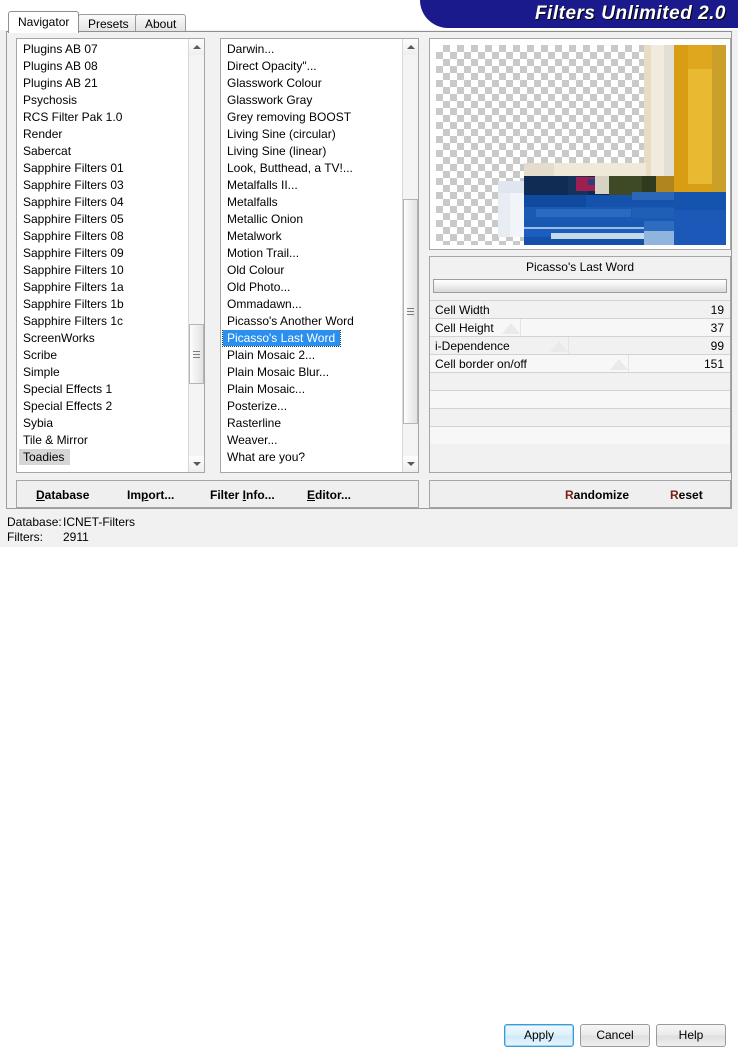  What do you see at coordinates (102, 66) in the screenshot?
I see `list-item: Plugins AB 08` at bounding box center [102, 66].